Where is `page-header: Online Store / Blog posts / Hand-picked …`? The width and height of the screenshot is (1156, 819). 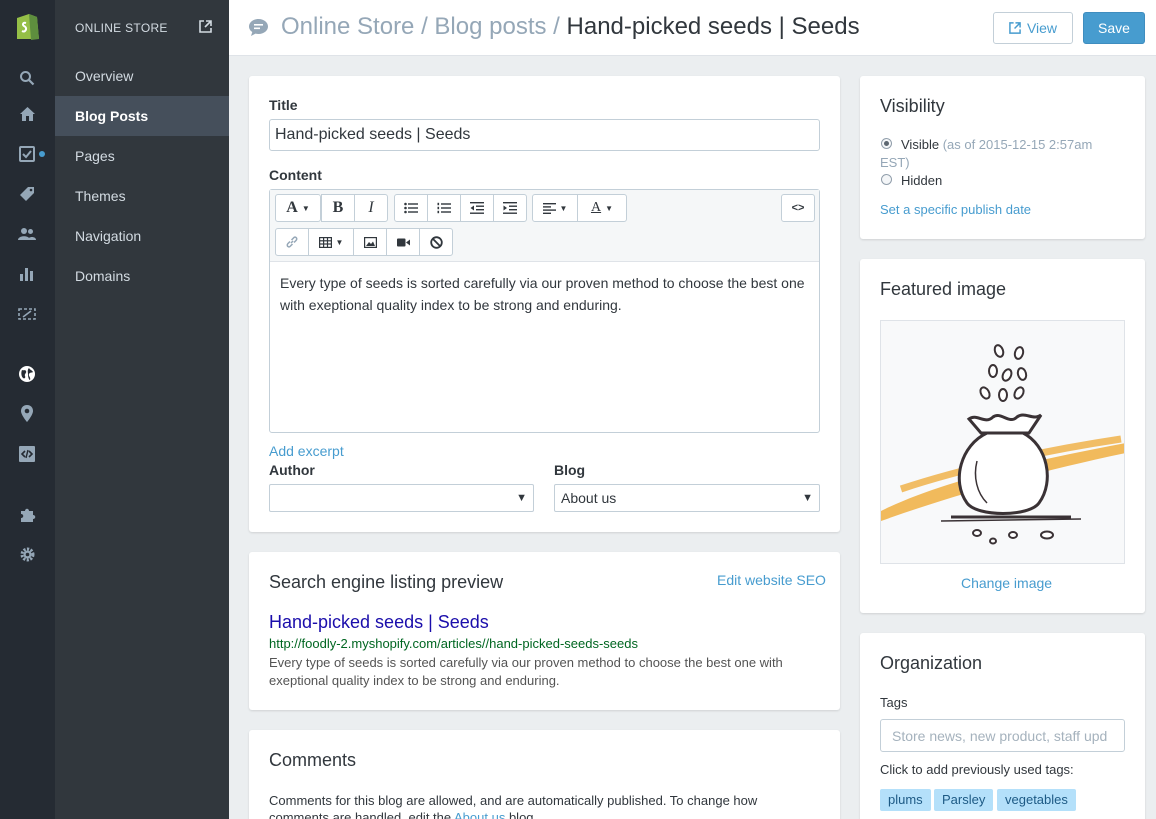 page-header: Online Store / Blog posts / Hand-picked … is located at coordinates (692, 28).